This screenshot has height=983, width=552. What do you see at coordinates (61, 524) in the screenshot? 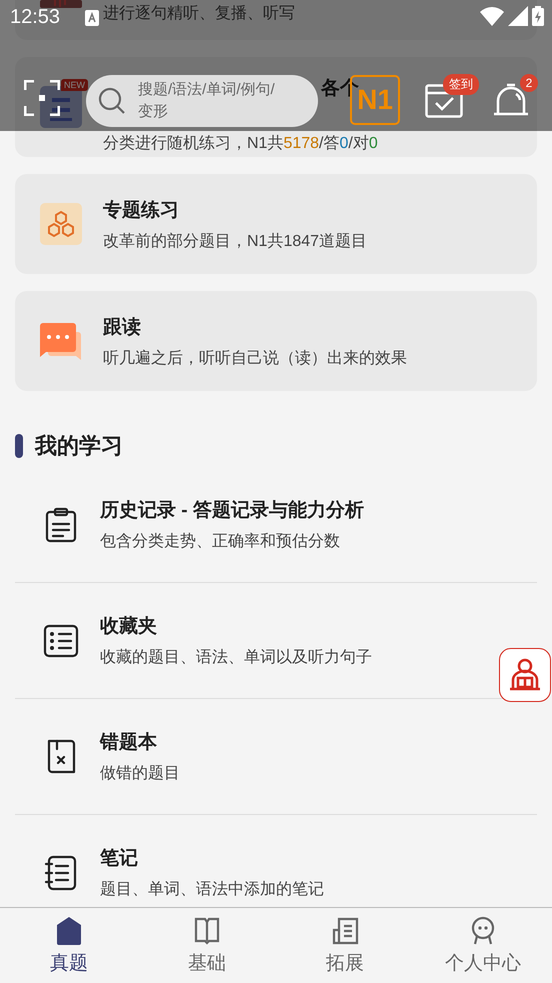
I see `clipboard-icon` at bounding box center [61, 524].